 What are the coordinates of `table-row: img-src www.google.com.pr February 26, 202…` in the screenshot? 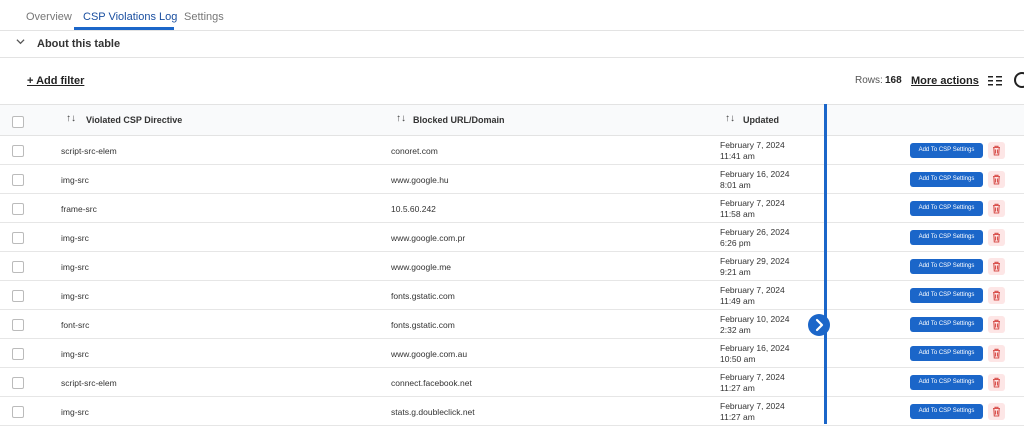 It's located at (512, 237).